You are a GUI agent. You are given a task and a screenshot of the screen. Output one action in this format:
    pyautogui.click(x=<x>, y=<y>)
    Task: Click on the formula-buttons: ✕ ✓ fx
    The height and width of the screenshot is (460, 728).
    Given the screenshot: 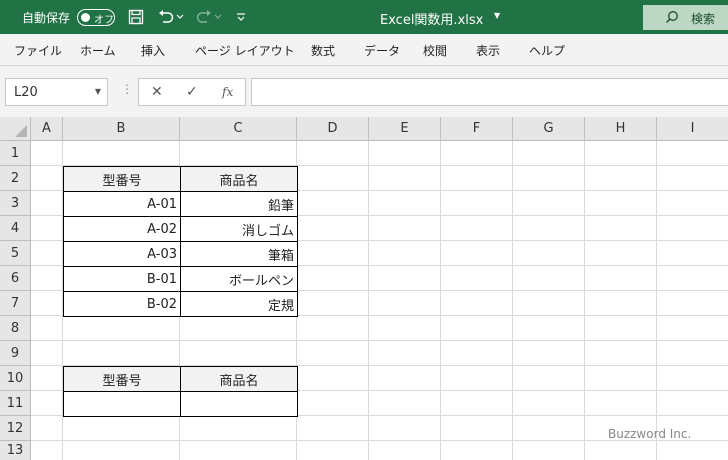 What is the action you would take?
    pyautogui.click(x=192, y=92)
    